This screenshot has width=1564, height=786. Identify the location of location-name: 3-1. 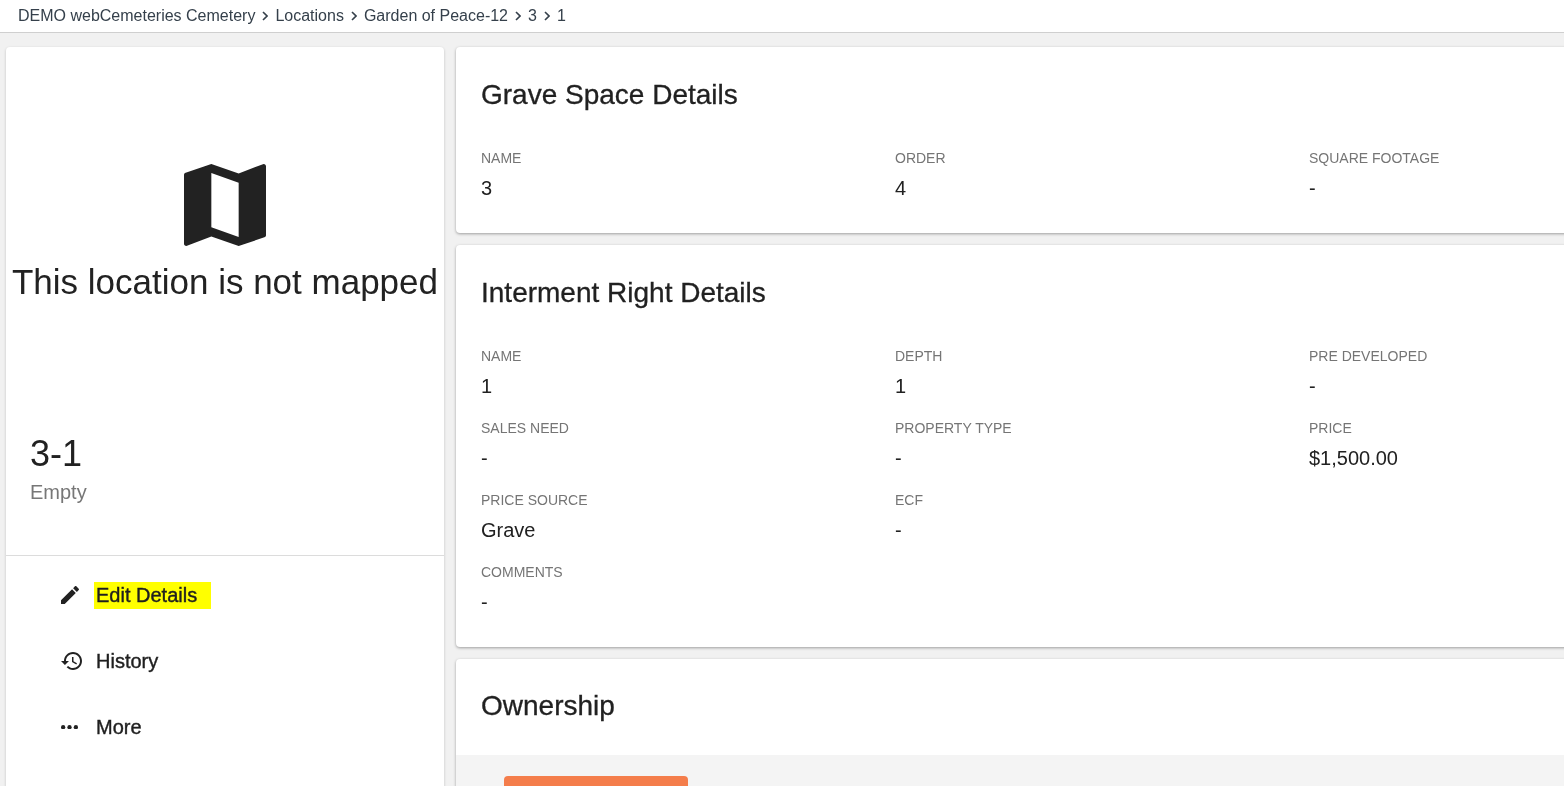
(56, 454).